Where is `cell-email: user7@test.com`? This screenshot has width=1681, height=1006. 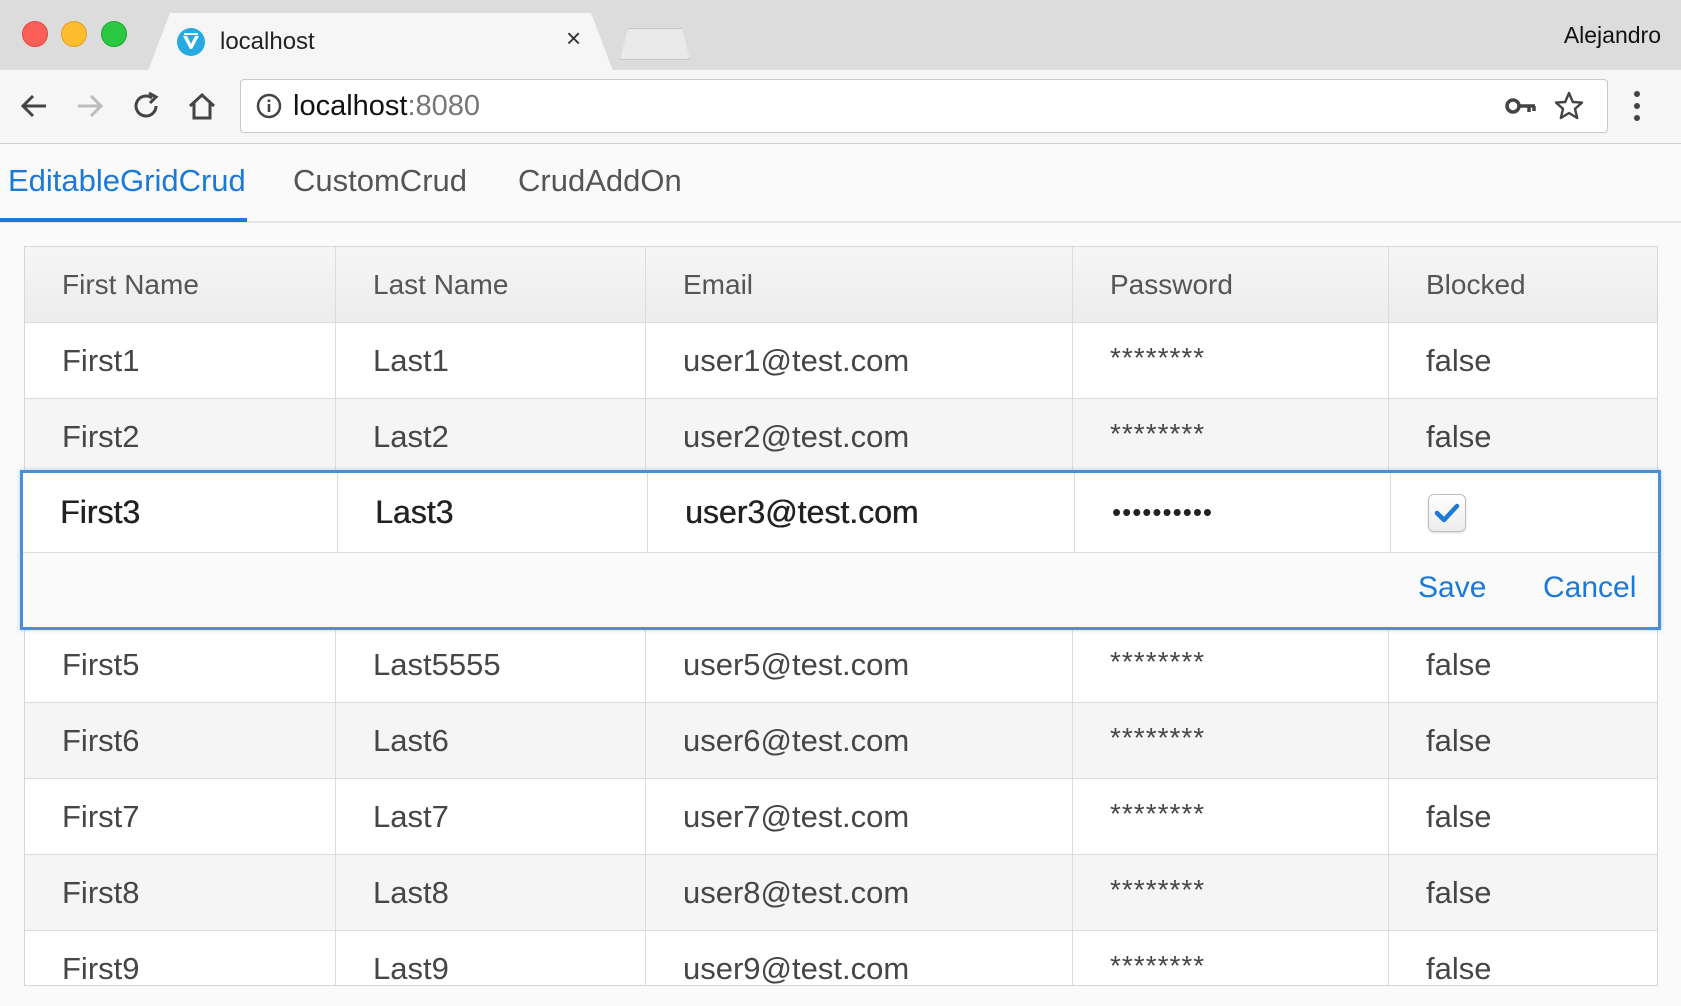 cell-email: user7@test.com is located at coordinates (859, 816).